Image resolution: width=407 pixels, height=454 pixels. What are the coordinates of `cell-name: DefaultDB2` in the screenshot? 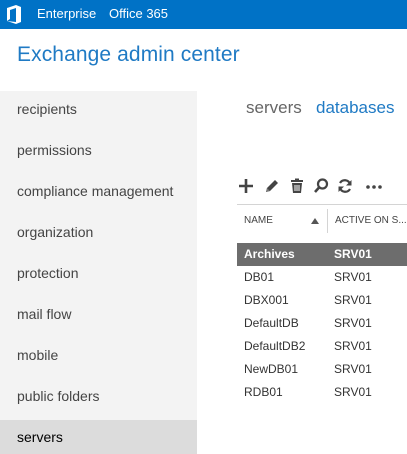 It's located at (275, 346).